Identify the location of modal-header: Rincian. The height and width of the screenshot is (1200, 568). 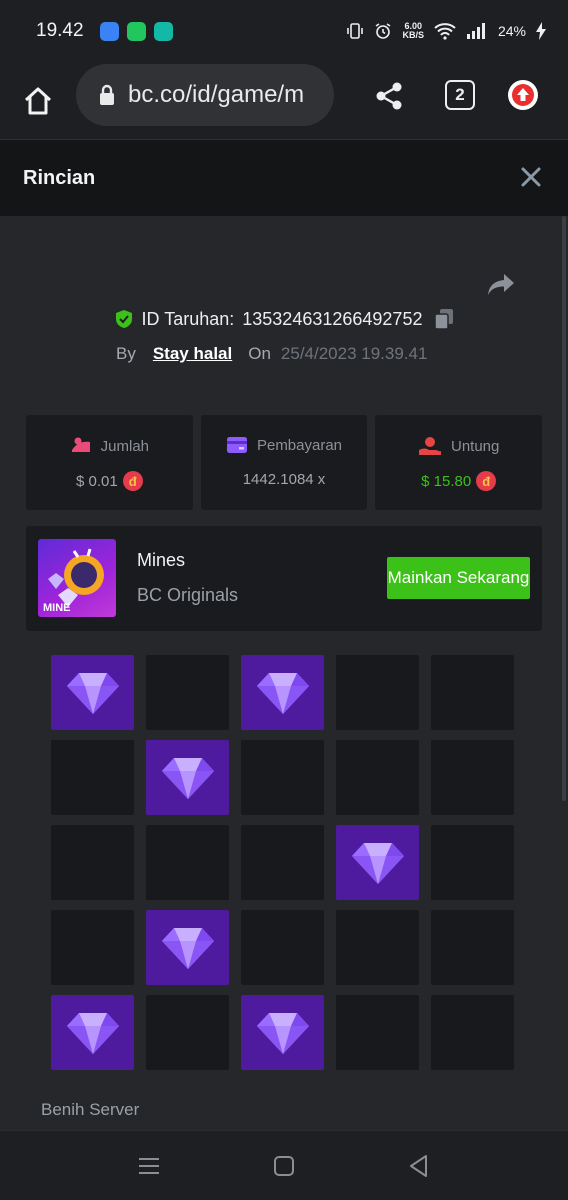
(284, 178).